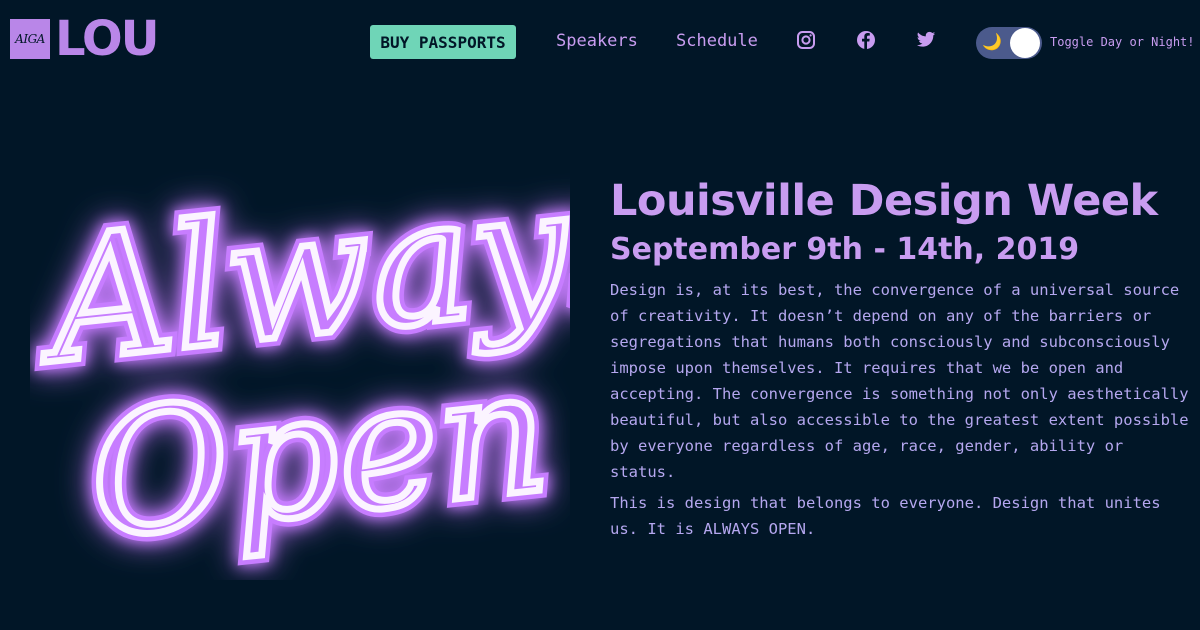  What do you see at coordinates (107, 39) in the screenshot?
I see `logo-text: LOU` at bounding box center [107, 39].